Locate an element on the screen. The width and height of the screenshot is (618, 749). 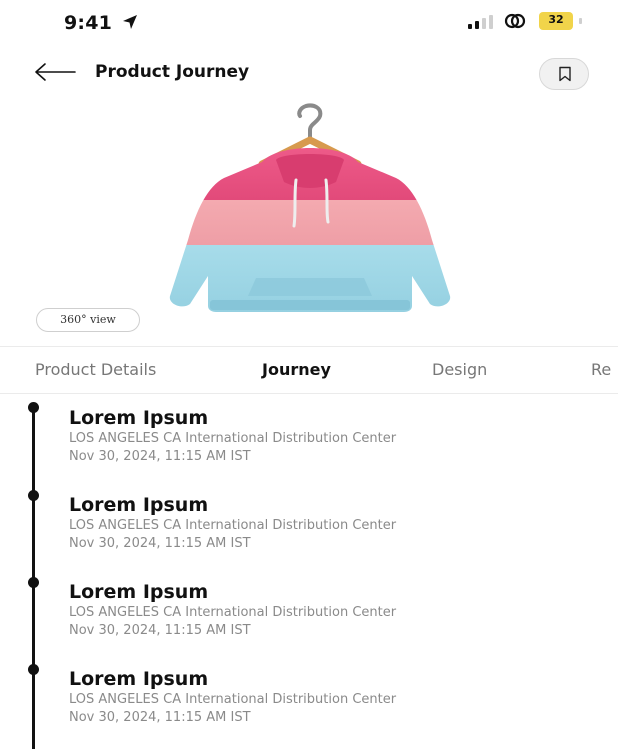
view-360-button: 360° view is located at coordinates (88, 320).